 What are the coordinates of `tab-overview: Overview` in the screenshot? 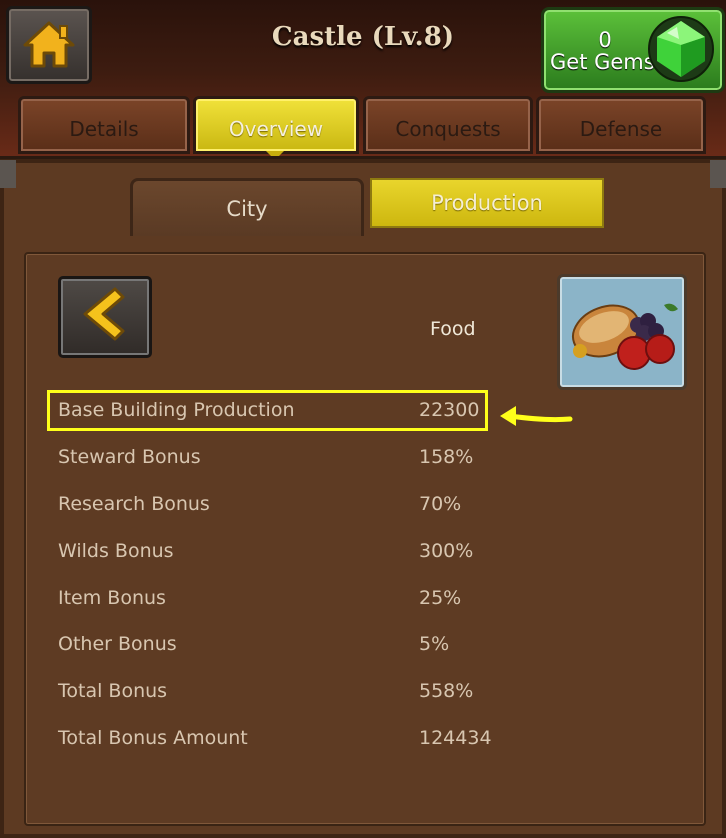 It's located at (276, 125).